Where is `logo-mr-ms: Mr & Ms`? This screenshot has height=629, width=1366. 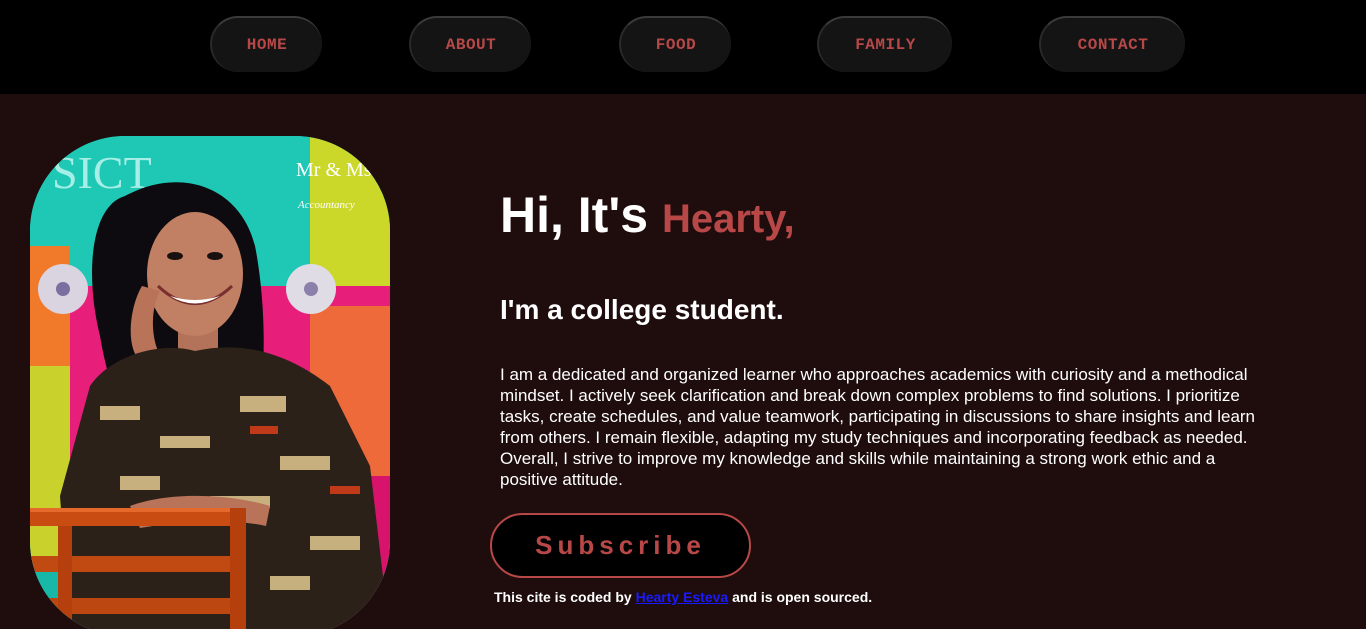 logo-mr-ms: Mr & Ms is located at coordinates (334, 170).